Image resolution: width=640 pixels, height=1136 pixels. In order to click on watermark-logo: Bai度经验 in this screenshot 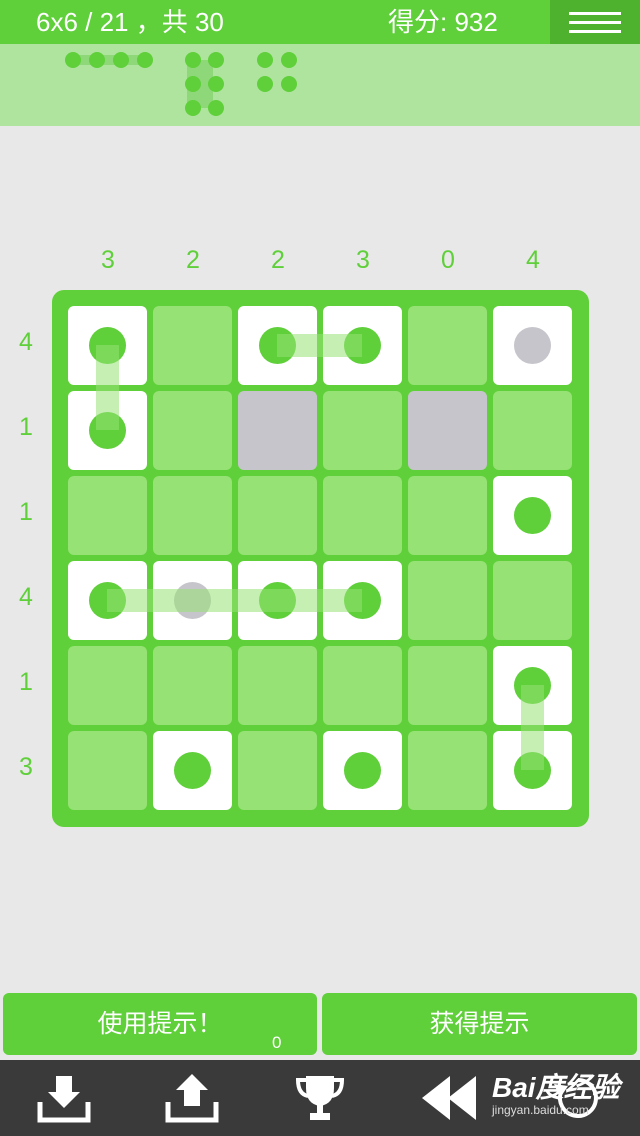, I will do `click(556, 1087)`.